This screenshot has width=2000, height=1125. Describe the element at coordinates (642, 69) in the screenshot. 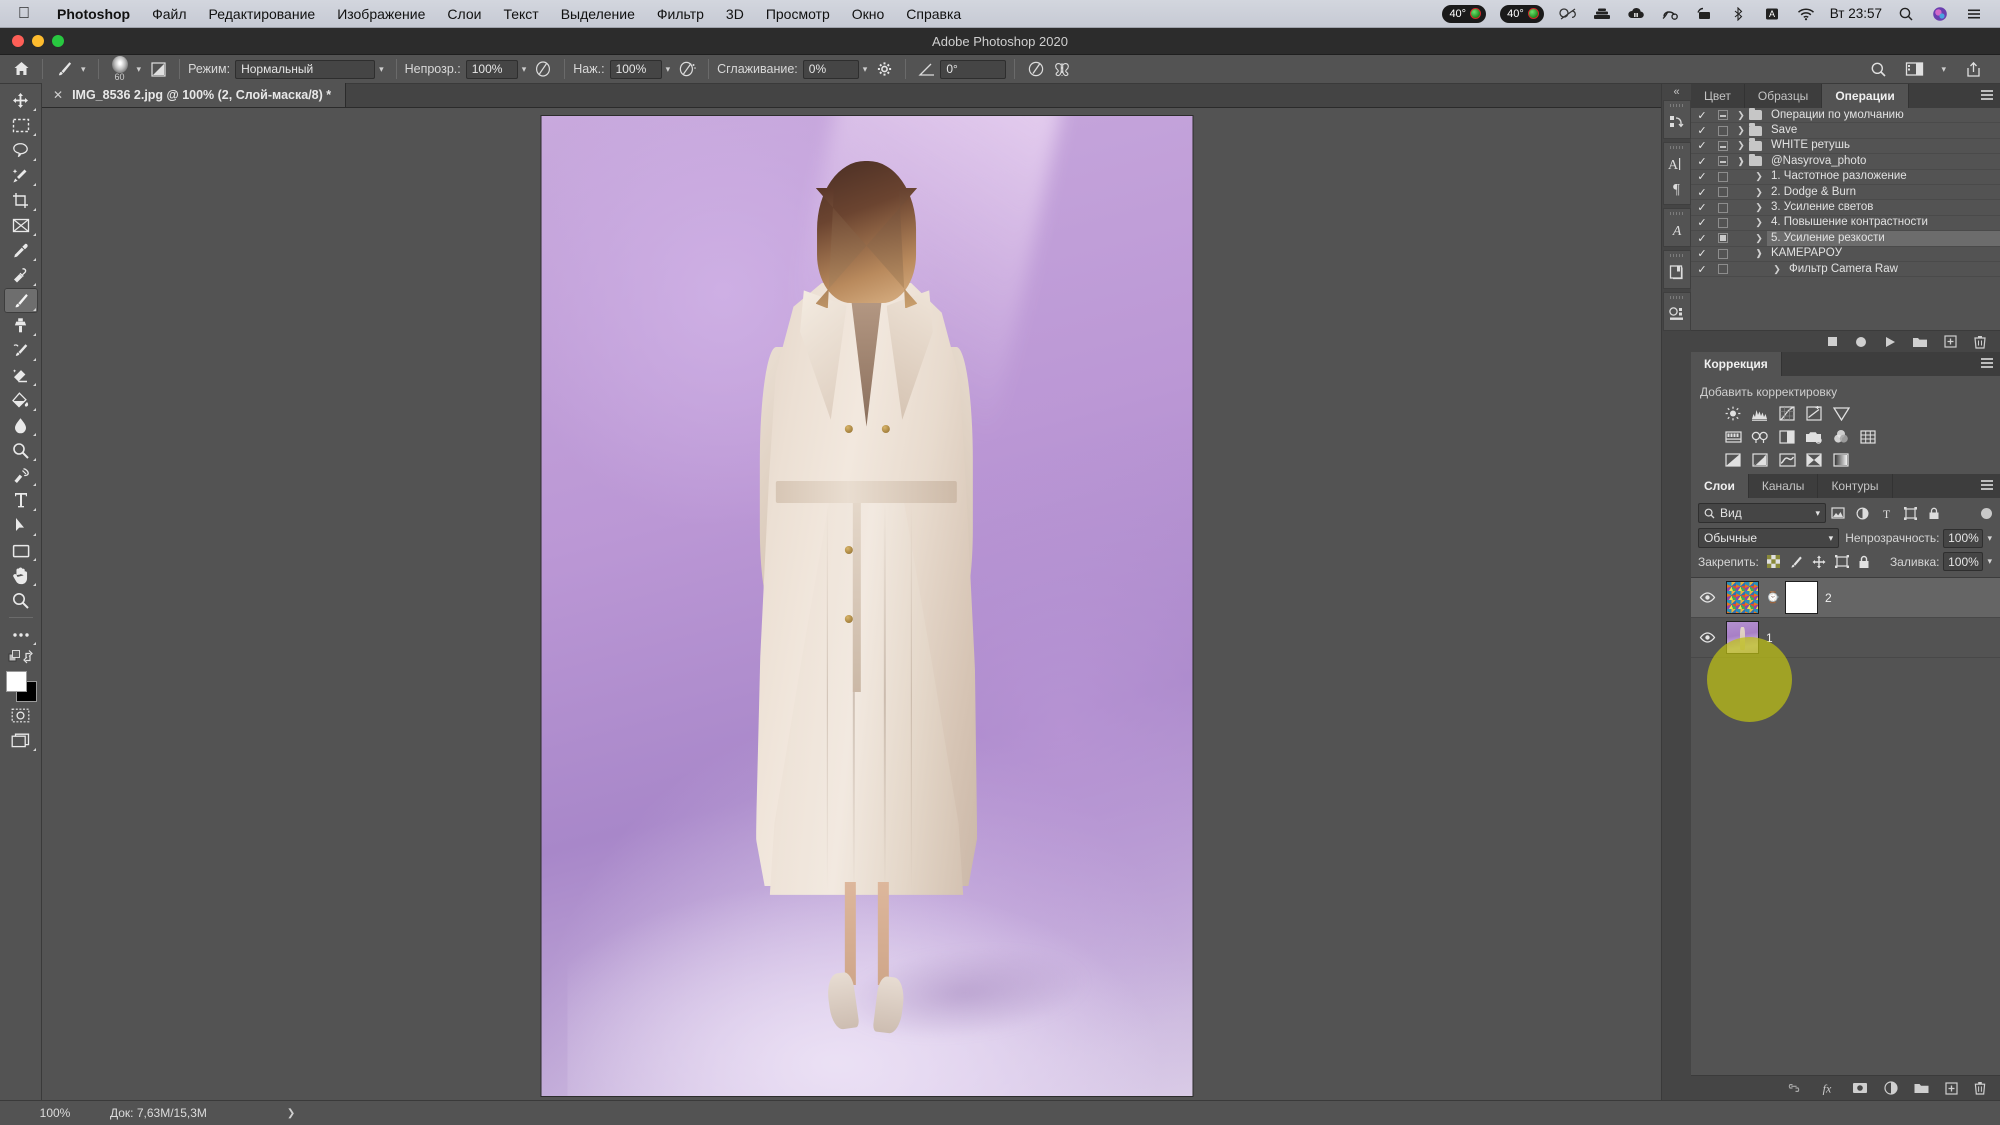

I see `flow-input: 100% ▾` at that location.